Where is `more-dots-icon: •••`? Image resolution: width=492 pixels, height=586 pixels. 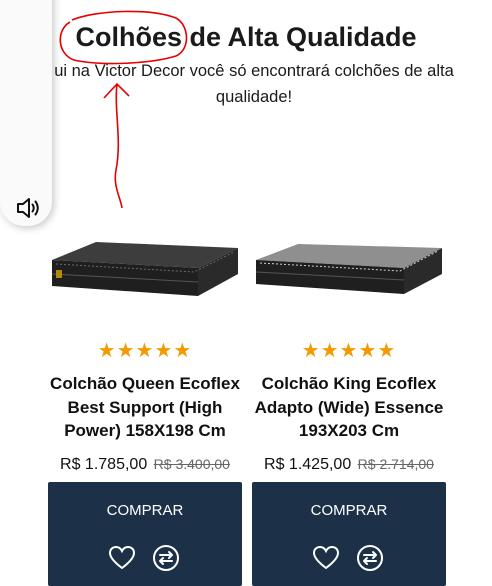
more-dots-icon: ••• is located at coordinates (25, 1).